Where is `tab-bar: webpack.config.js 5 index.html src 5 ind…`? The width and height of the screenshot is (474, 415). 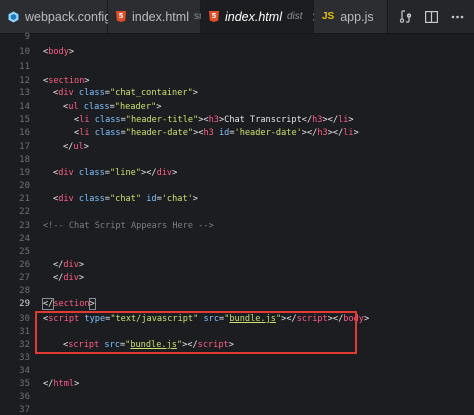 tab-bar: webpack.config.js 5 index.html src 5 ind… is located at coordinates (237, 17).